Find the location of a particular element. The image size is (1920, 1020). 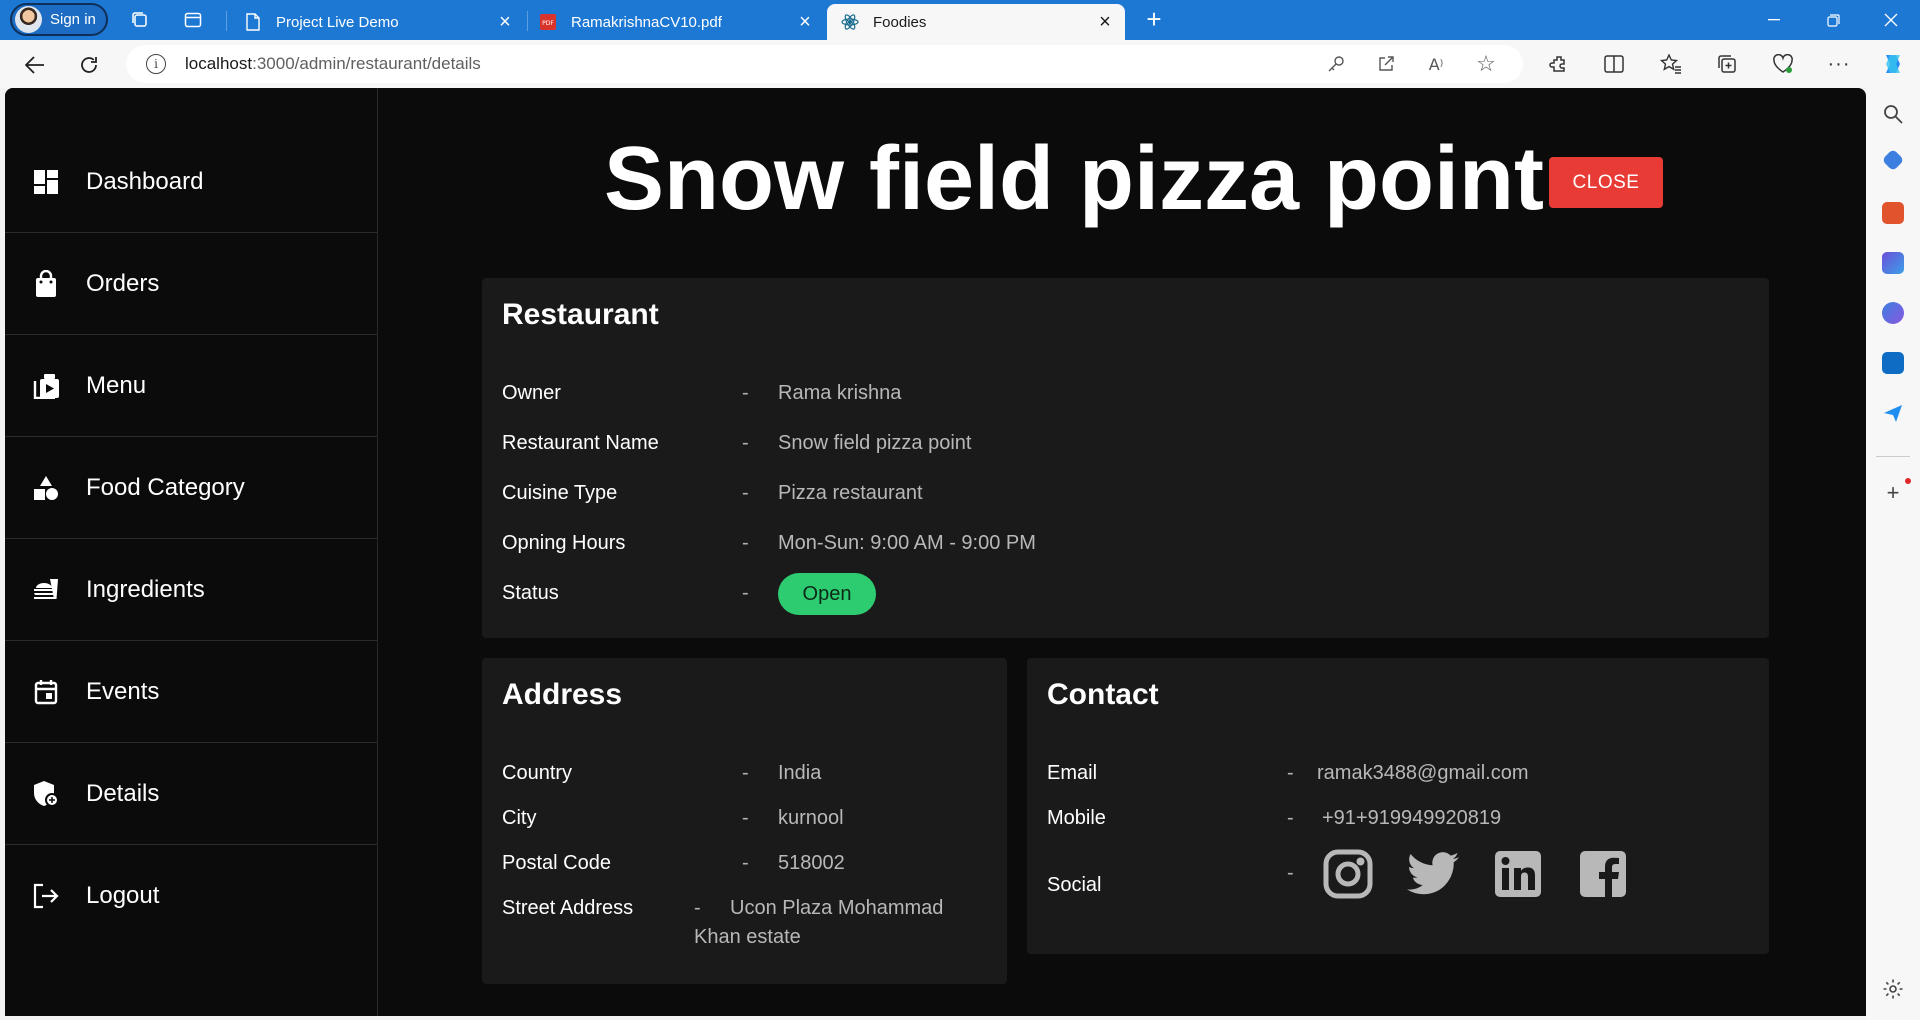

url-host: localhost is located at coordinates (219, 63).